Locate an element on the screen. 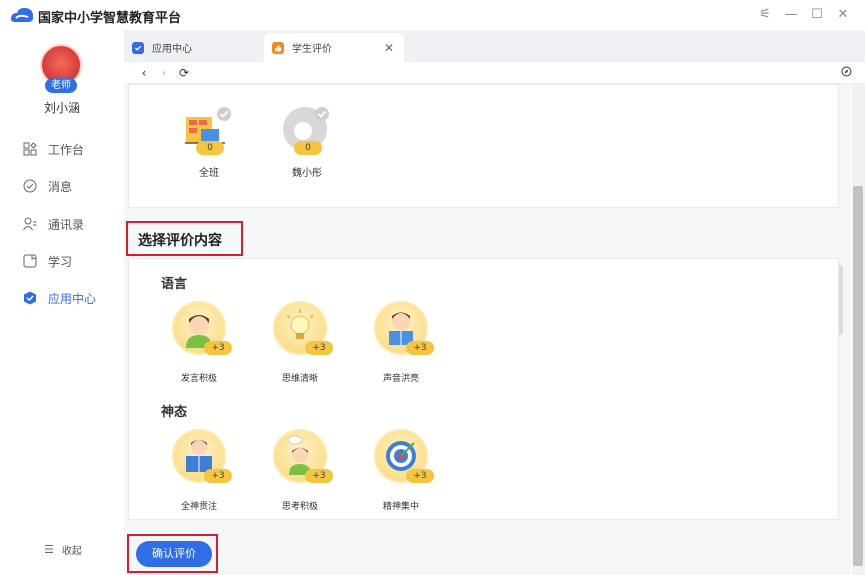 The image size is (865, 575). sidebar-item-label: 工作台 is located at coordinates (66, 149).